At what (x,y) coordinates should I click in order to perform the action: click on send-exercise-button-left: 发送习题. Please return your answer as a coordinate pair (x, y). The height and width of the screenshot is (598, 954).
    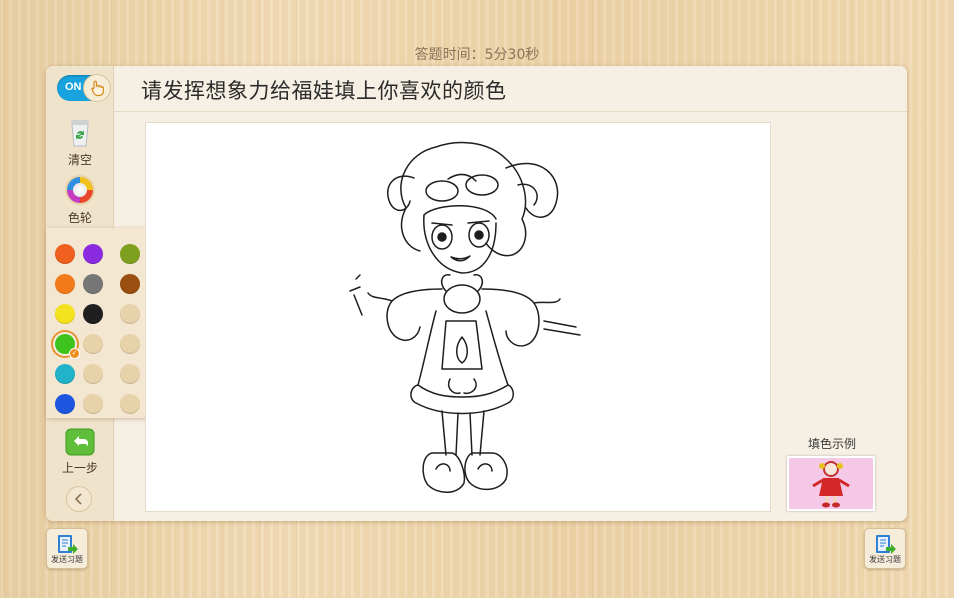
    Looking at the image, I should click on (67, 548).